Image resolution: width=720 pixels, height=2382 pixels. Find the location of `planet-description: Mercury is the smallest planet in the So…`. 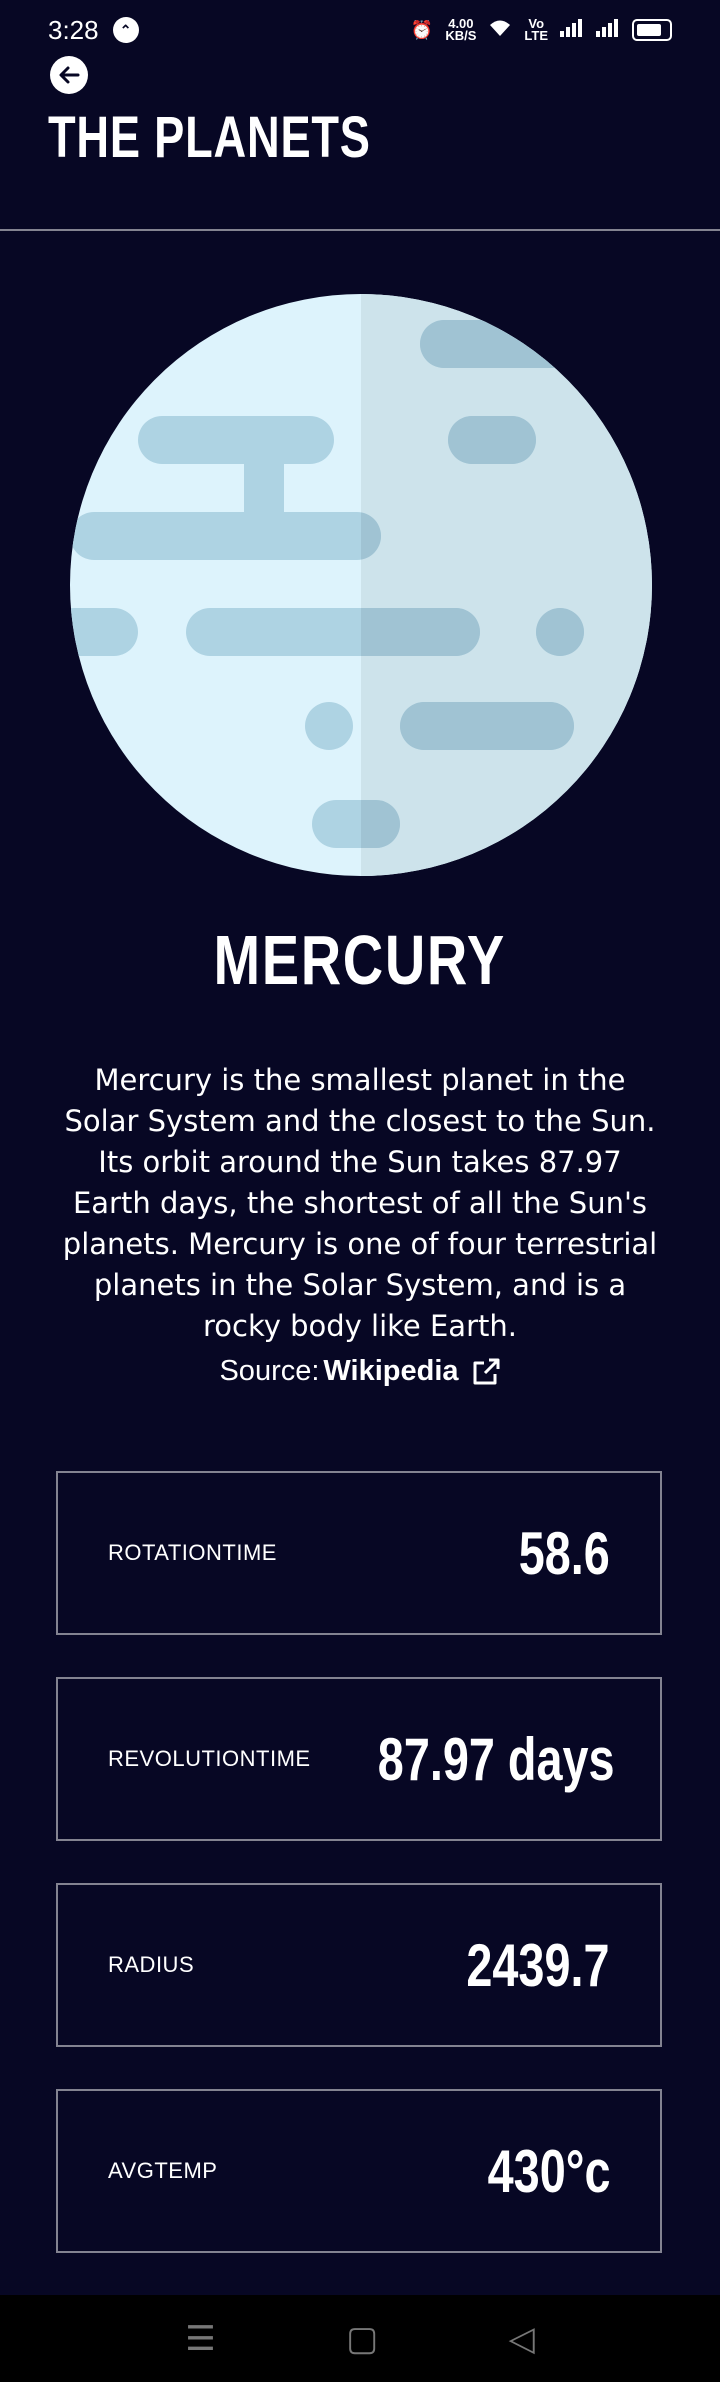

planet-description: Mercury is the smallest planet in the So… is located at coordinates (360, 1203).